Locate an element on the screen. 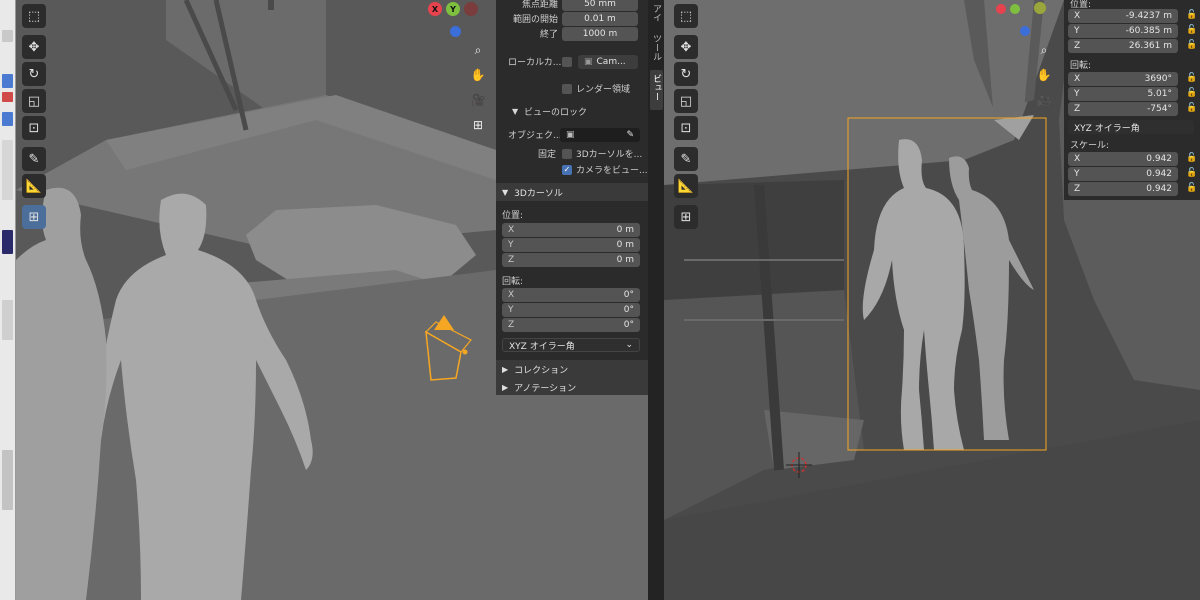  left-toolbar: ⬚ ✥ ↻ ◱ ⊡ ✎ 📐 ⊞ is located at coordinates (34, 116).